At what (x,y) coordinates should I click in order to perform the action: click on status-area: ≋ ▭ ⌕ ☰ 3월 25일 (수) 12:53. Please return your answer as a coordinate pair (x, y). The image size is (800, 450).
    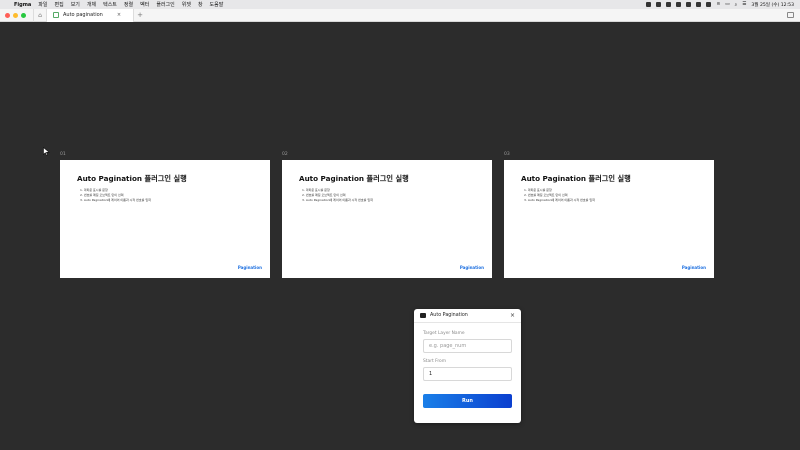
    Looking at the image, I should click on (720, 5).